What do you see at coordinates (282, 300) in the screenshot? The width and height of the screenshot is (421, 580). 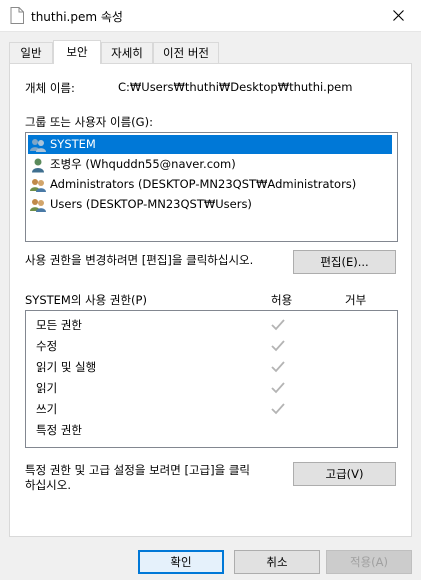 I see `allow-header: 허용` at bounding box center [282, 300].